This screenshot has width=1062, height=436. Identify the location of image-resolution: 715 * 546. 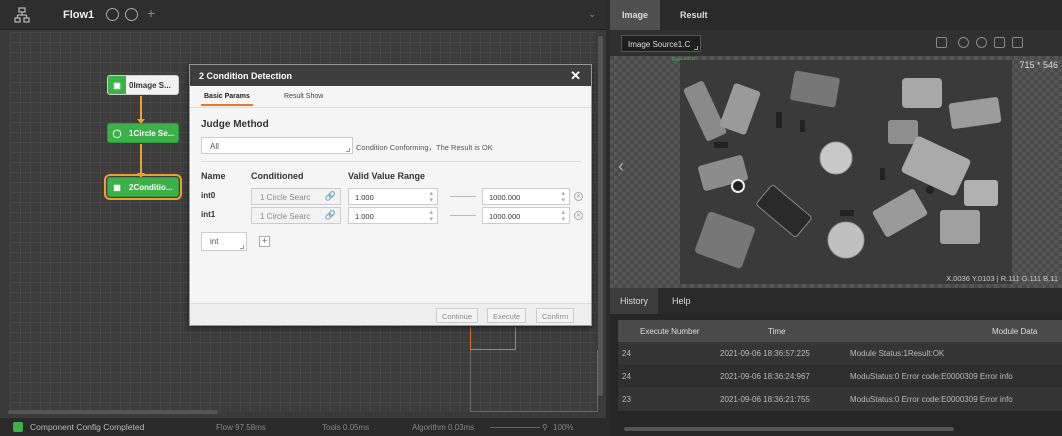
(1038, 65).